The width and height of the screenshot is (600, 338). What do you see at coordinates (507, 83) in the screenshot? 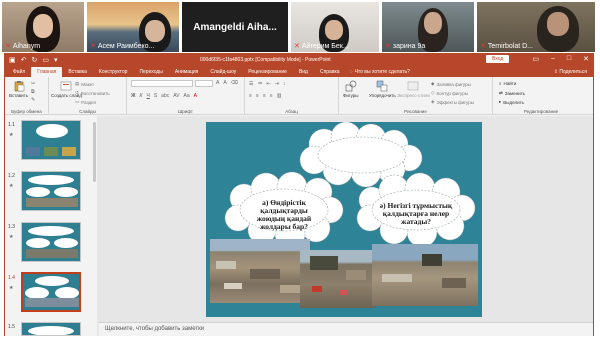
I see `find-button: ⌕ Найти` at bounding box center [507, 83].